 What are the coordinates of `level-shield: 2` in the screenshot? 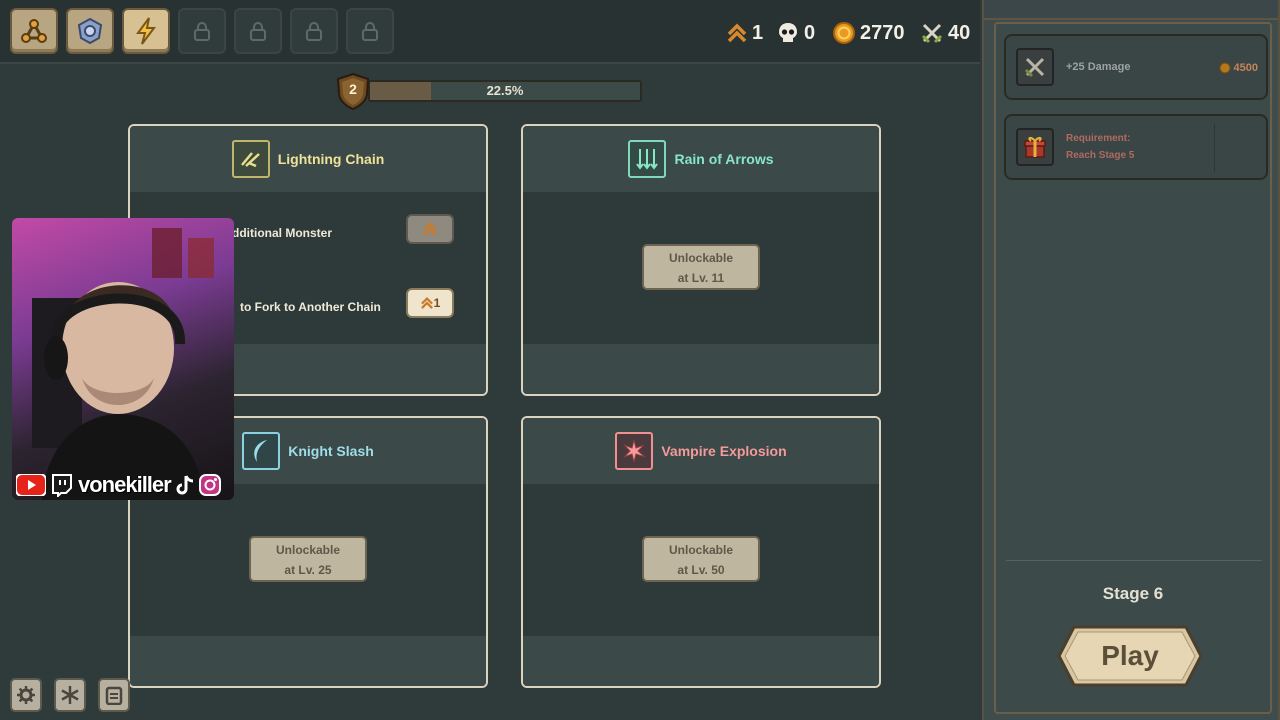 It's located at (353, 91).